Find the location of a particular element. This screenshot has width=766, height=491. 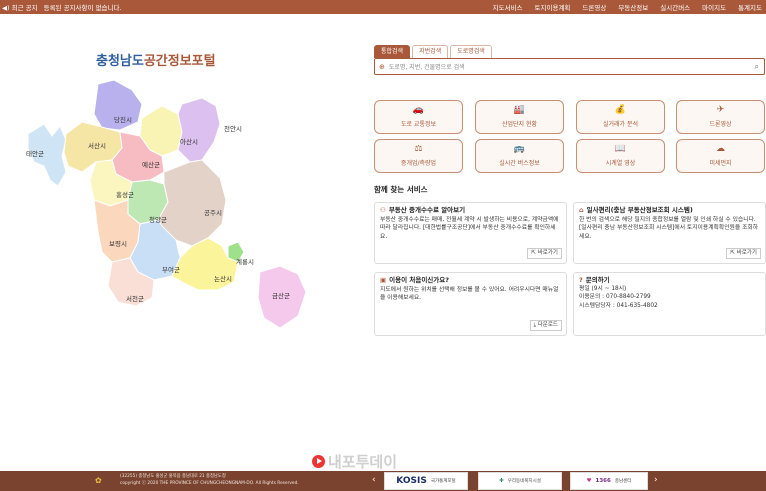

notice-area: ◀) 최근 공지 등록된 공지사항이 없습니다. is located at coordinates (61, 7).